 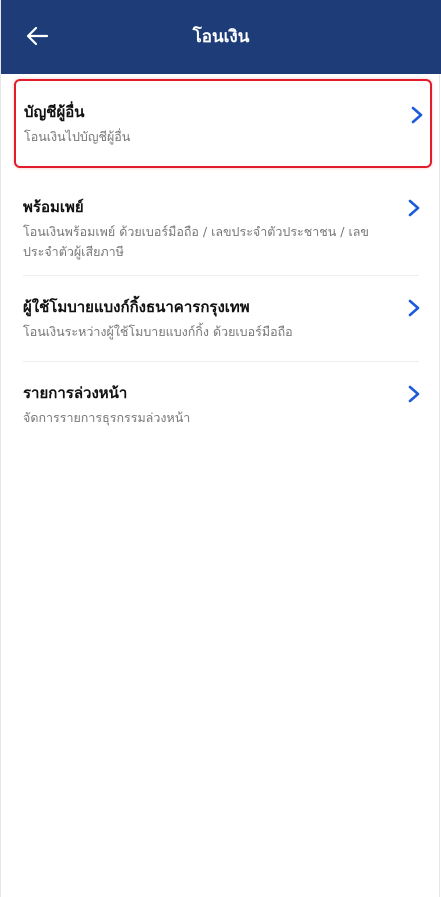 What do you see at coordinates (75, 393) in the screenshot?
I see `option-title: รายการล่วงหน้า` at bounding box center [75, 393].